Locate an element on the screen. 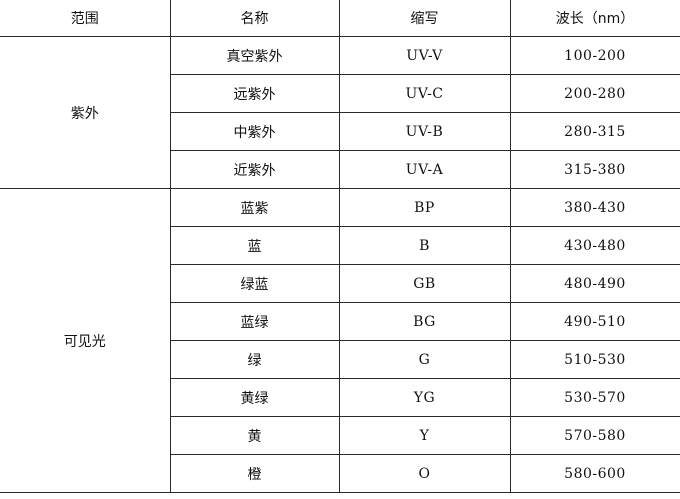 The width and height of the screenshot is (680, 499). wavelength-cell: 480-490 is located at coordinates (594, 283).